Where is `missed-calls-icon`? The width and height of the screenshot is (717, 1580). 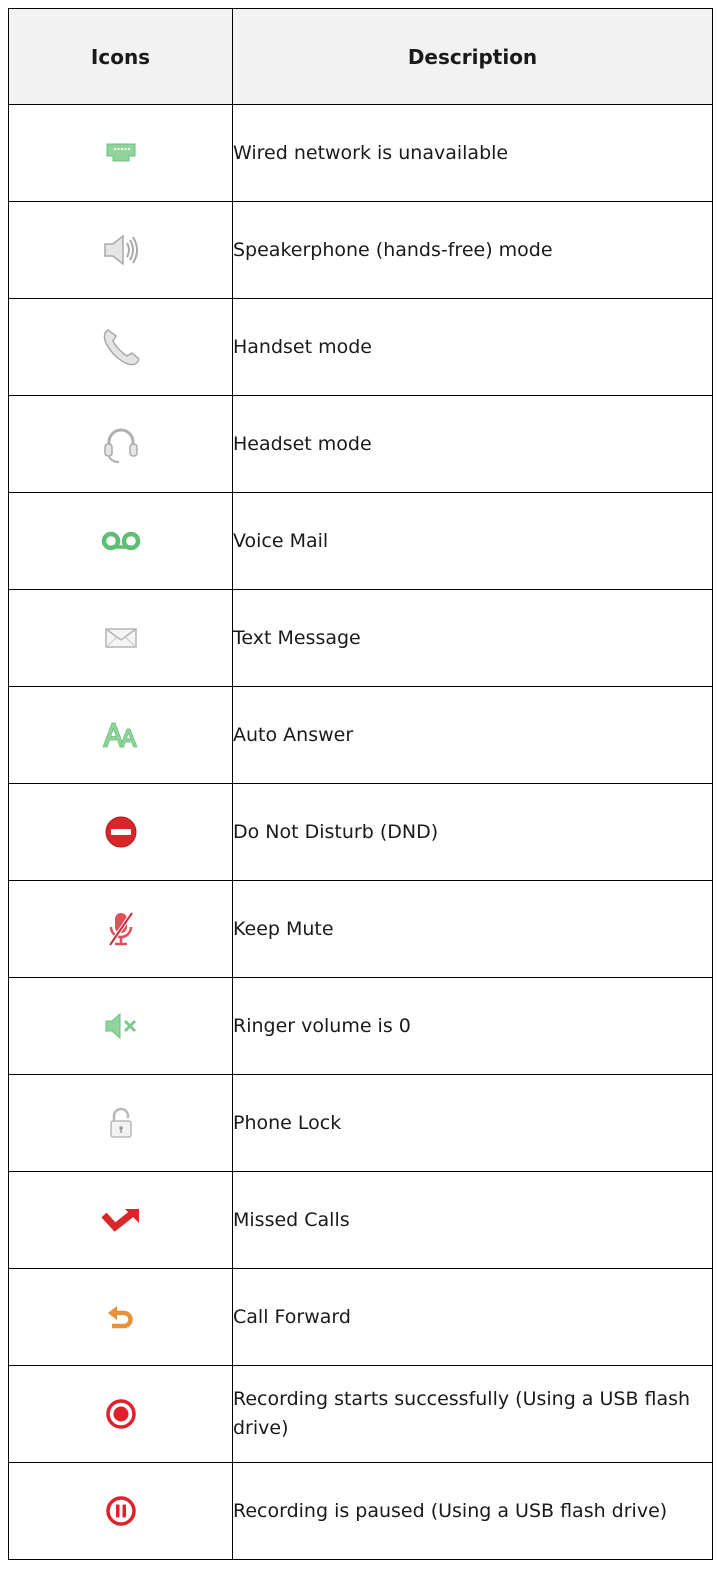
missed-calls-icon is located at coordinates (119, 1220).